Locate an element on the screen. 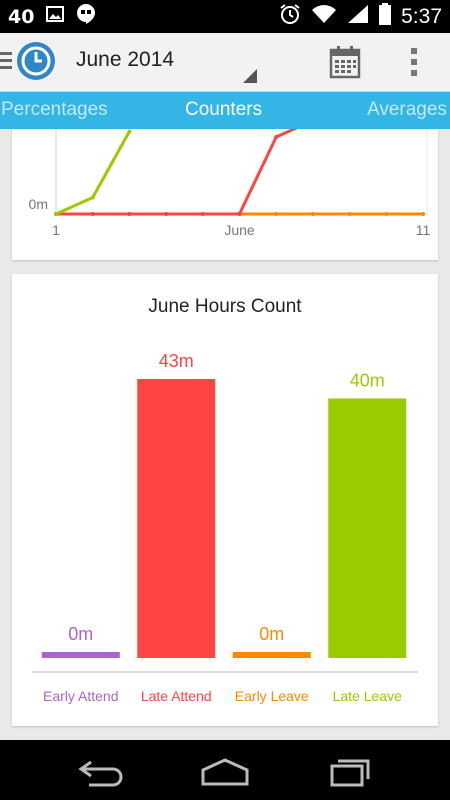 The height and width of the screenshot is (800, 450). category-label: Early Attend is located at coordinates (81, 696).